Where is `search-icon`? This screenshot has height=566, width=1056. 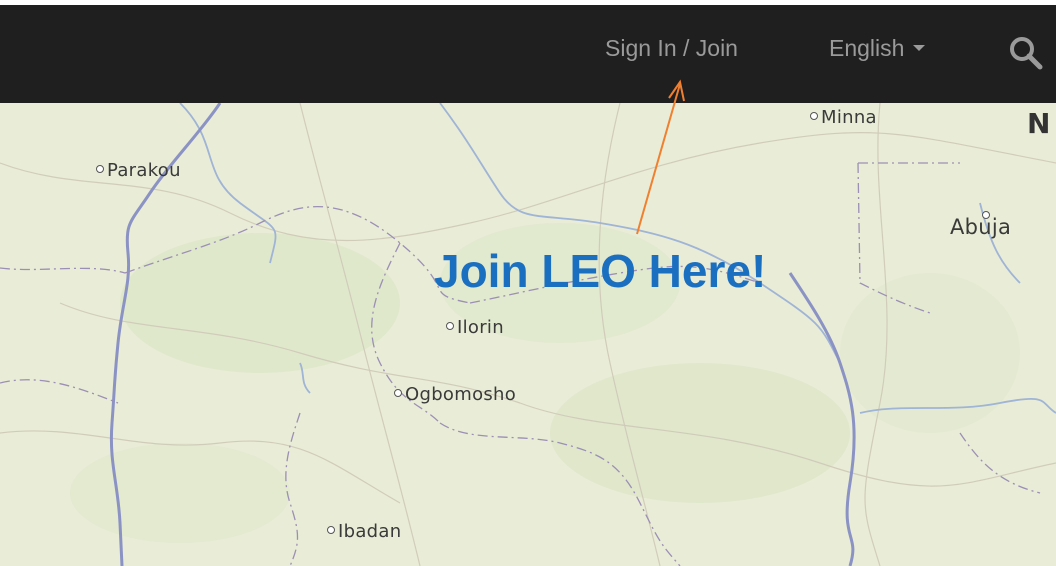
search-icon is located at coordinates (1026, 53).